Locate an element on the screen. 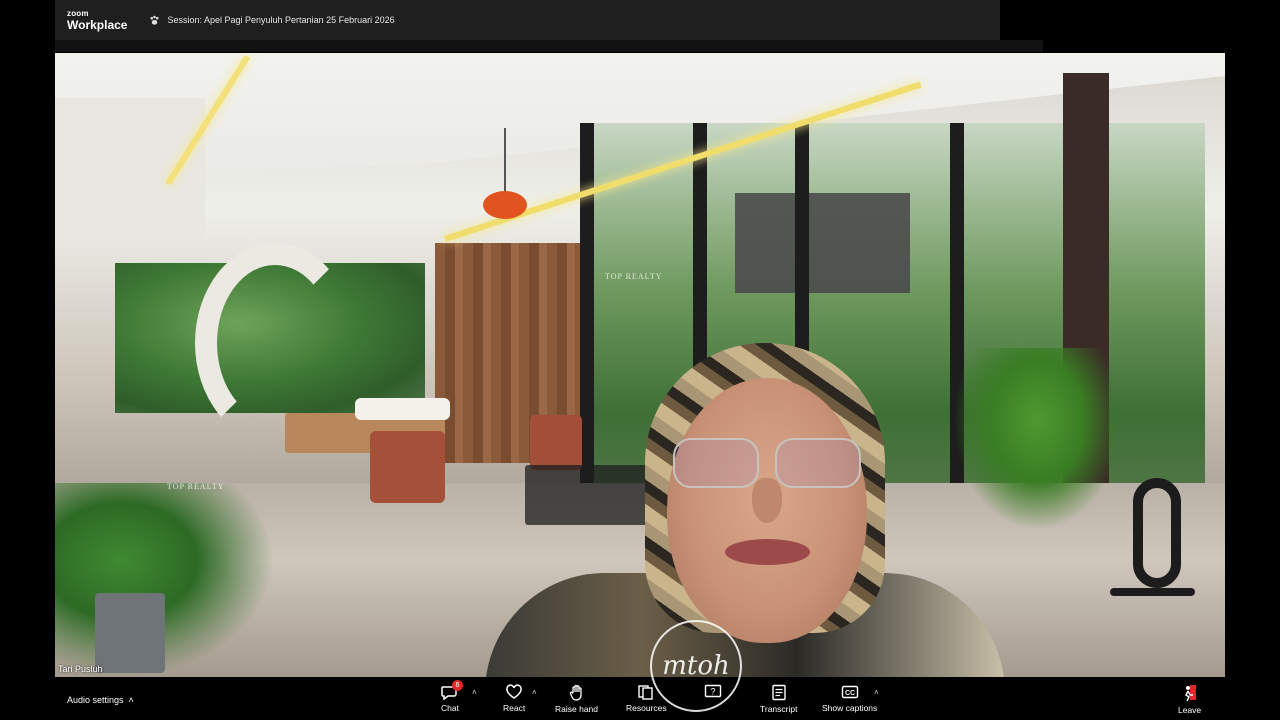 The width and height of the screenshot is (1280, 720). react-label: React is located at coordinates (514, 708).